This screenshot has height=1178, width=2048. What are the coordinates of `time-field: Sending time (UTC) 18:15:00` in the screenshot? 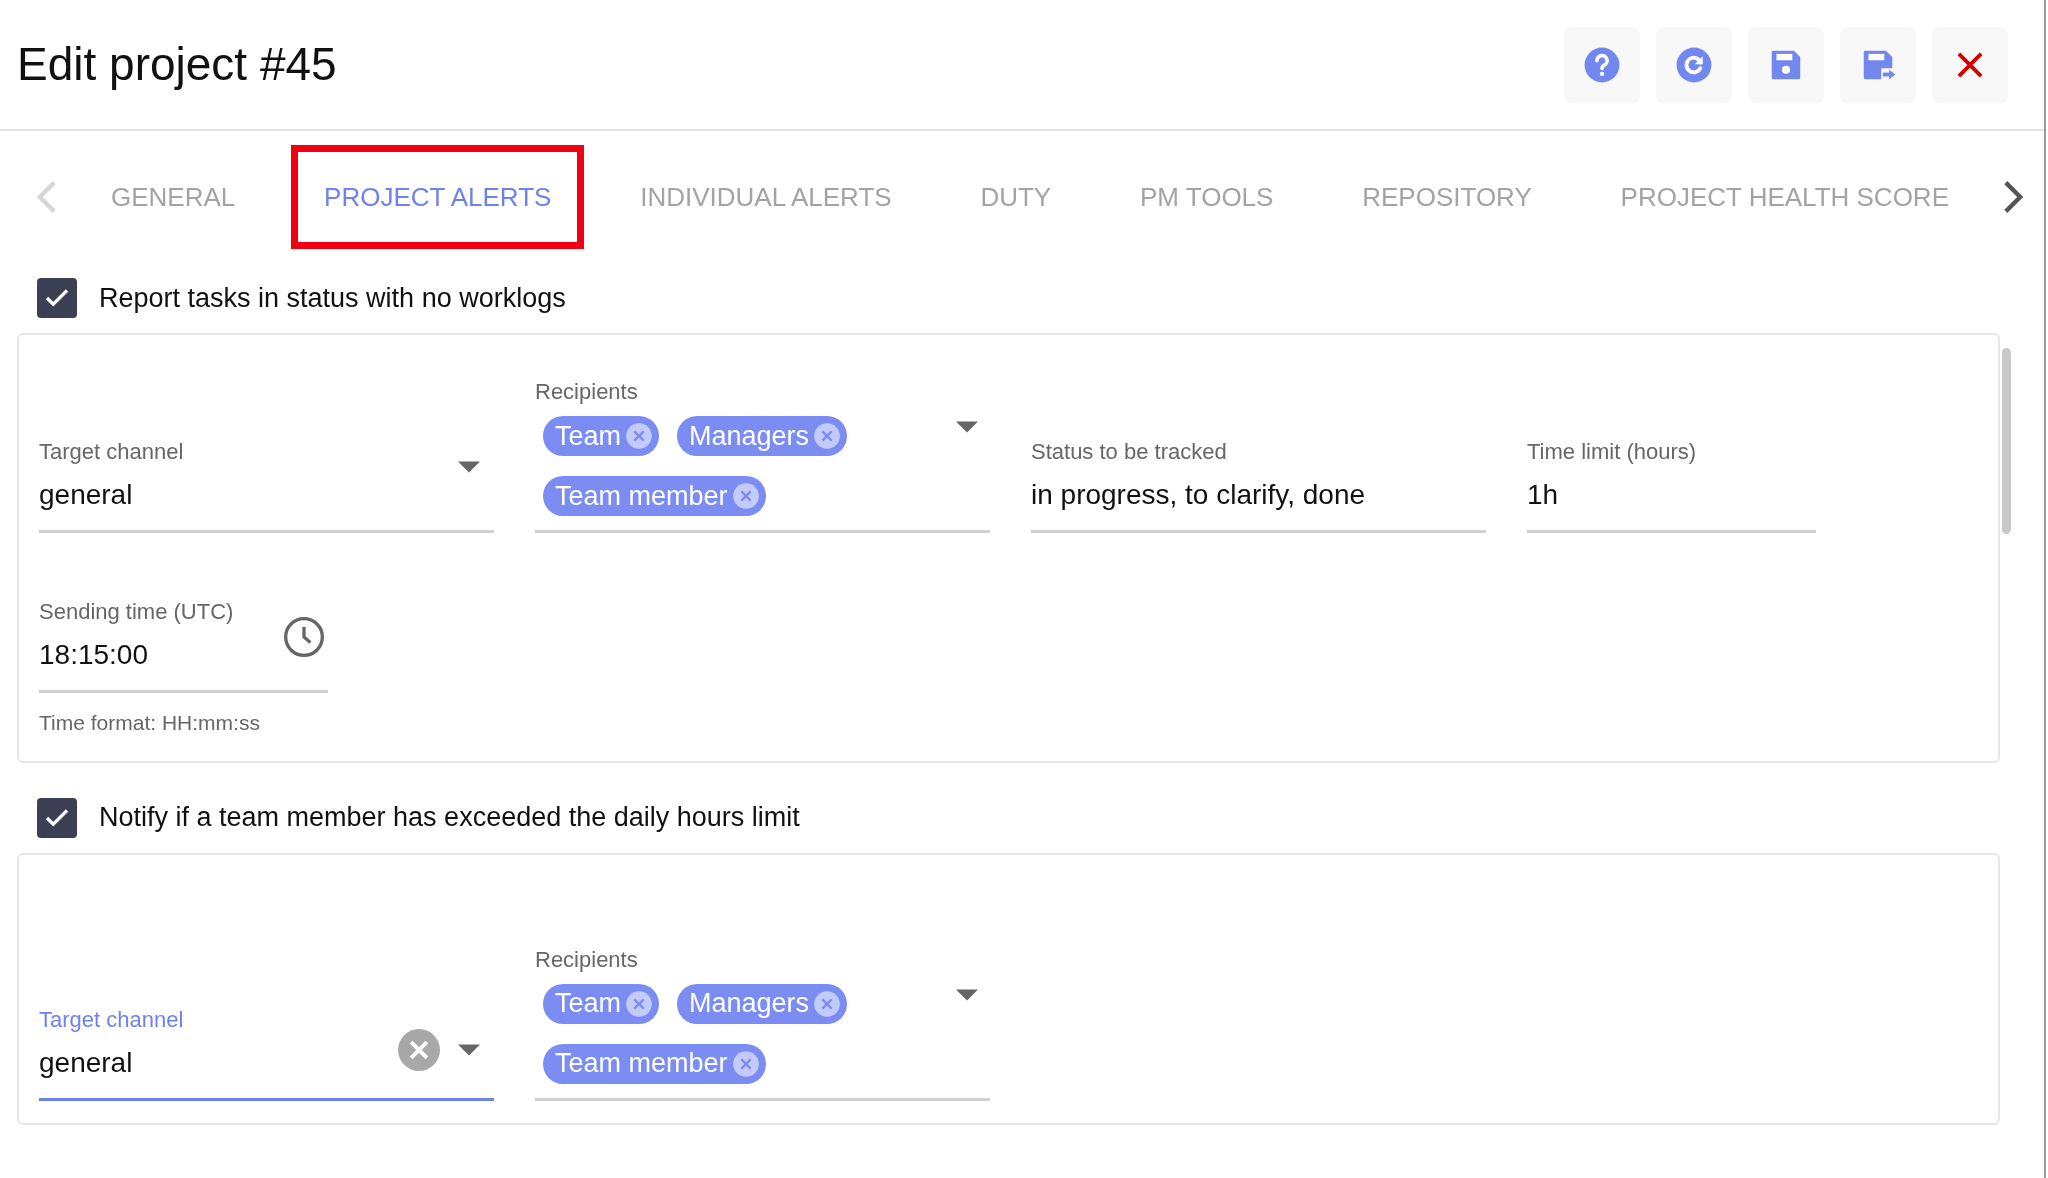 It's located at (183, 644).